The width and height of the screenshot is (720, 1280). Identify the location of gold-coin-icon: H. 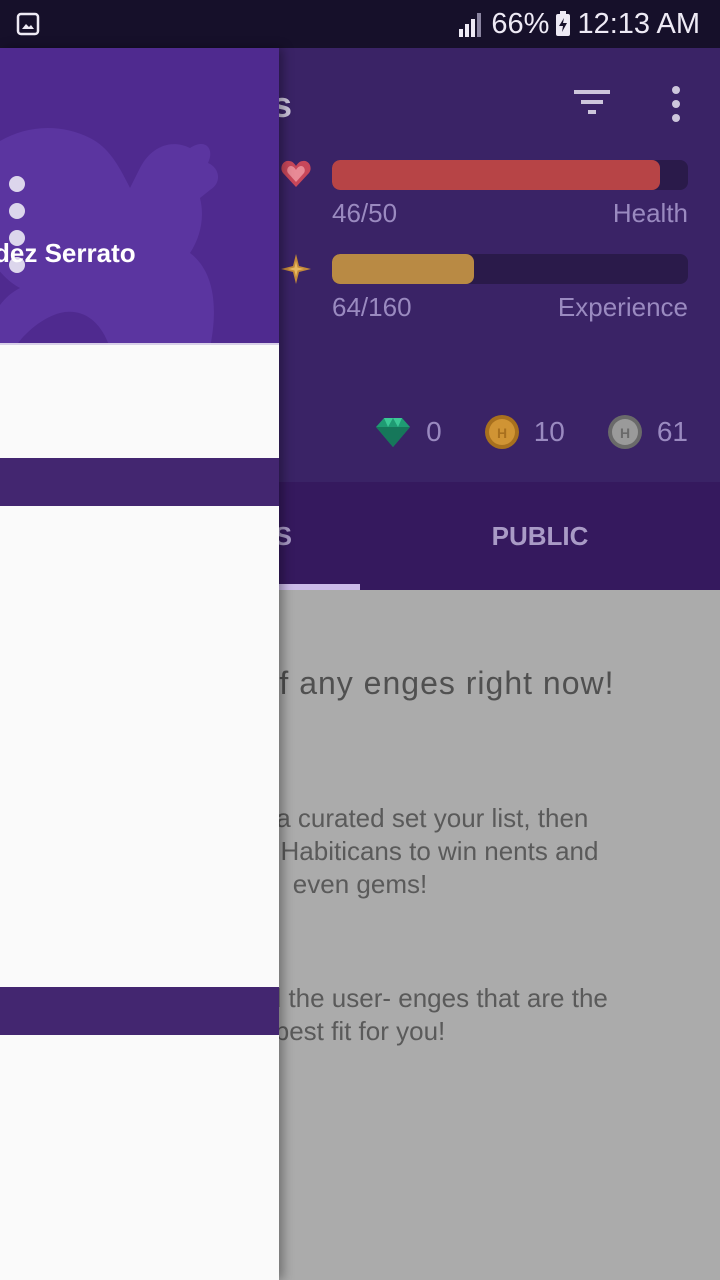
(501, 432).